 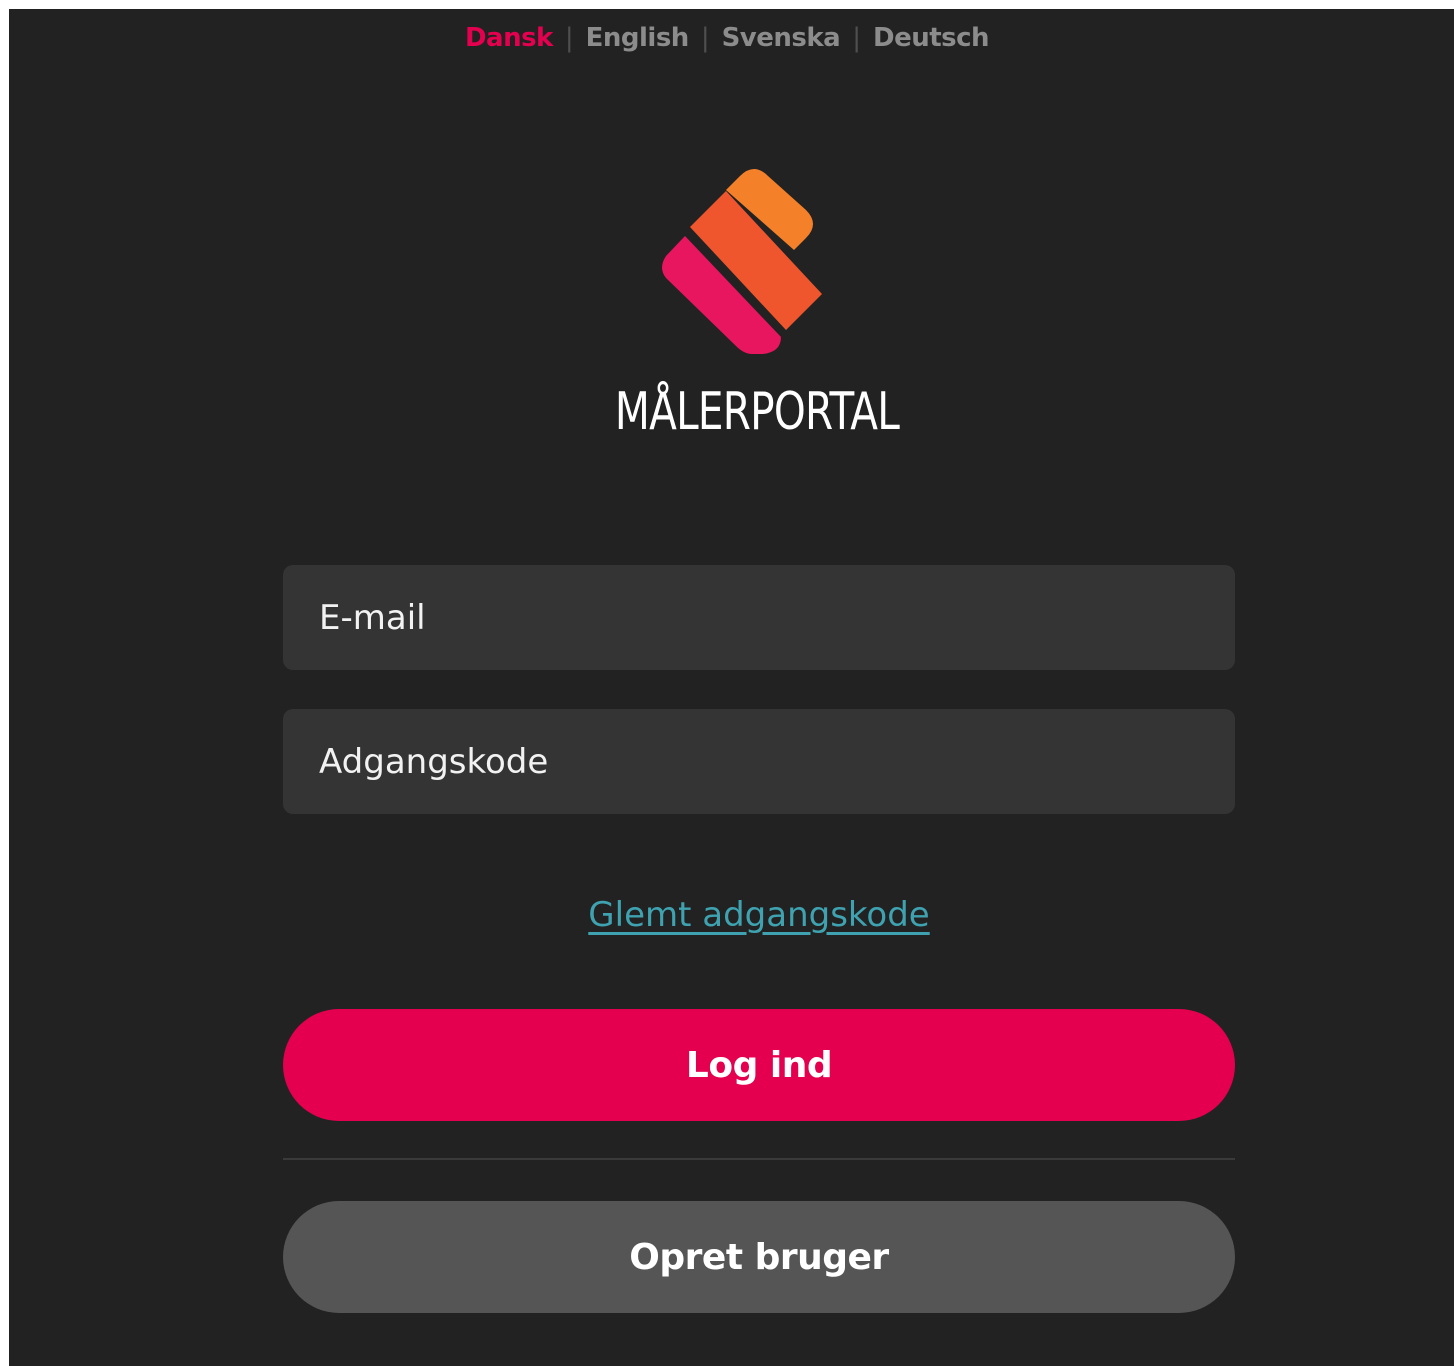 I want to click on password-input, so click(x=759, y=761).